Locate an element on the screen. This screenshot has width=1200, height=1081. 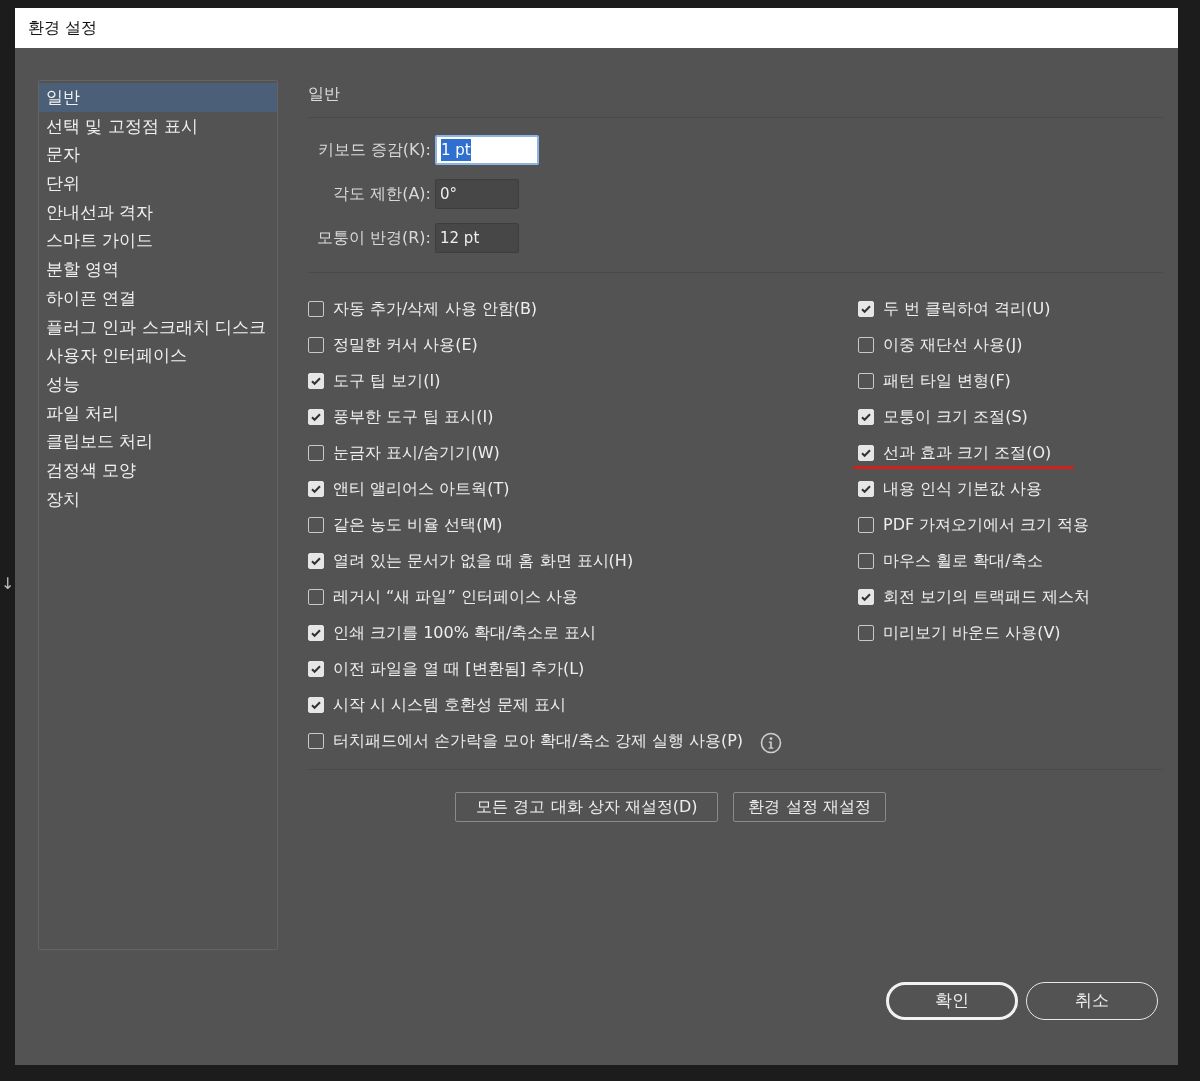
checkbox-label: 눈금자 표시/숨기기(W) is located at coordinates (416, 453).